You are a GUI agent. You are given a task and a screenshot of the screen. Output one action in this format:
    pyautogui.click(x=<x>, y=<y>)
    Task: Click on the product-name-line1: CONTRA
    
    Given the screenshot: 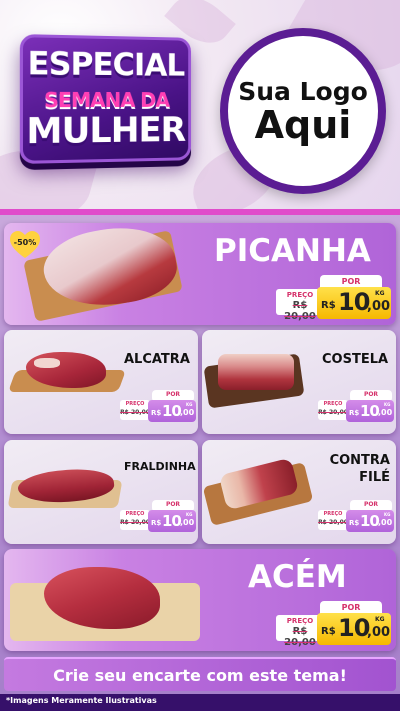 What is the action you would take?
    pyautogui.click(x=359, y=460)
    